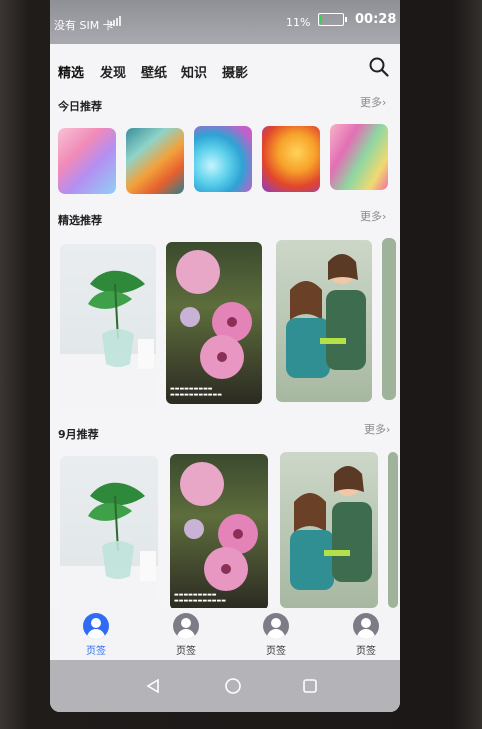 The image size is (482, 729). What do you see at coordinates (225, 634) in the screenshot?
I see `bottom-tab-bar: 页签 页签 页签 页签` at bounding box center [225, 634].